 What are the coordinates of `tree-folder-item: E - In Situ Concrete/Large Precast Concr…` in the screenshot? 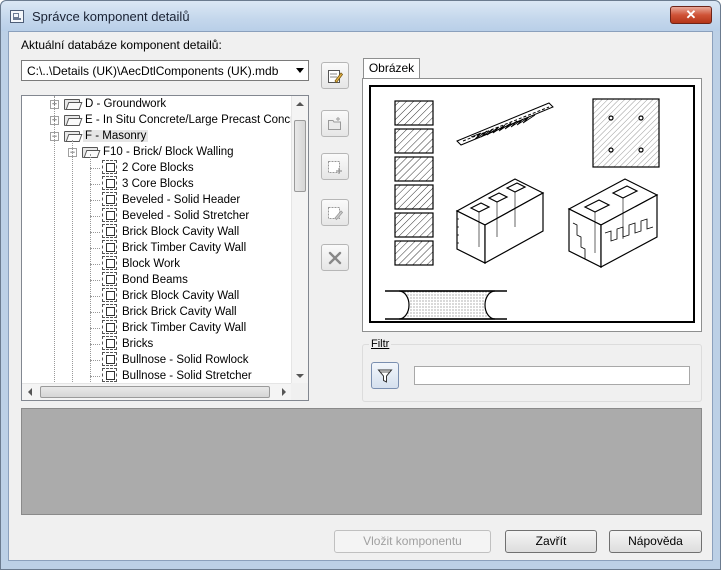 It's located at (186, 120).